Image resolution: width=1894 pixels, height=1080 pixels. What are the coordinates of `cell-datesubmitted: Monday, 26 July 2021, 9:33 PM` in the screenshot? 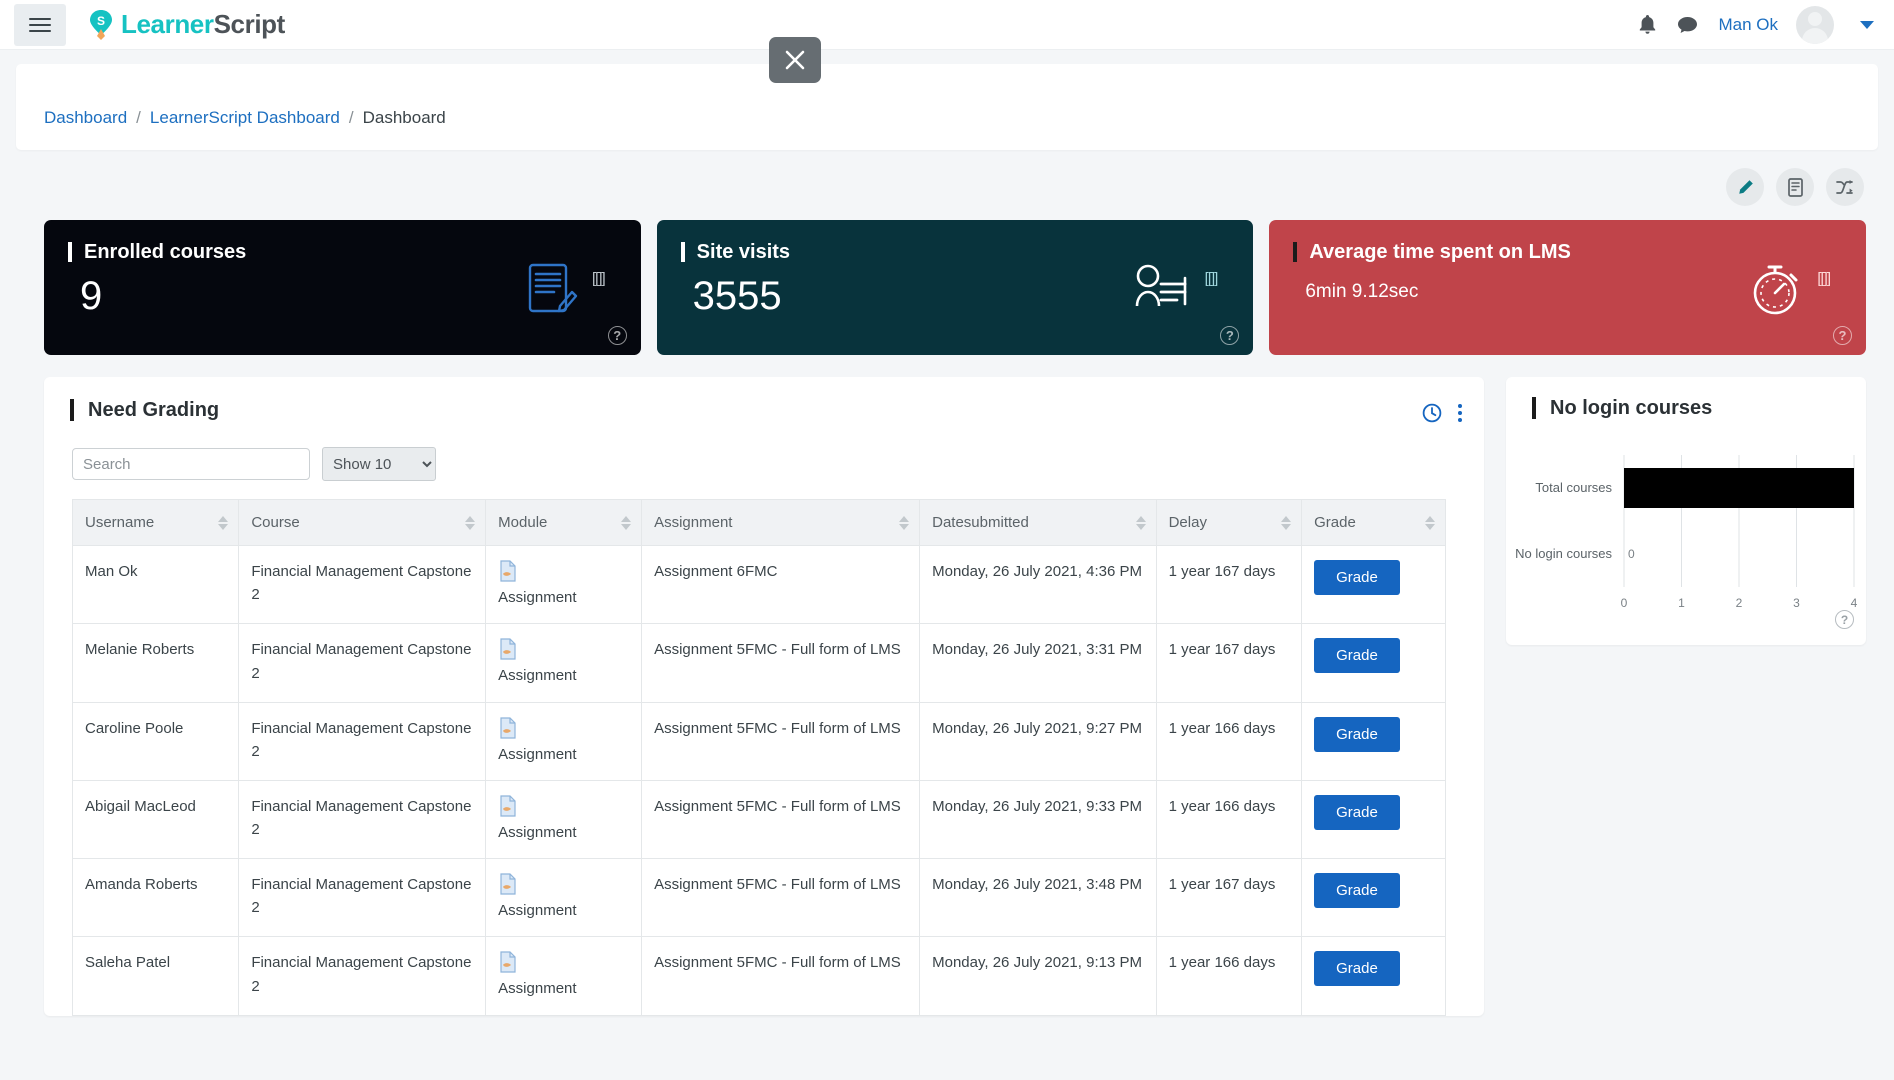 It's located at (1038, 819).